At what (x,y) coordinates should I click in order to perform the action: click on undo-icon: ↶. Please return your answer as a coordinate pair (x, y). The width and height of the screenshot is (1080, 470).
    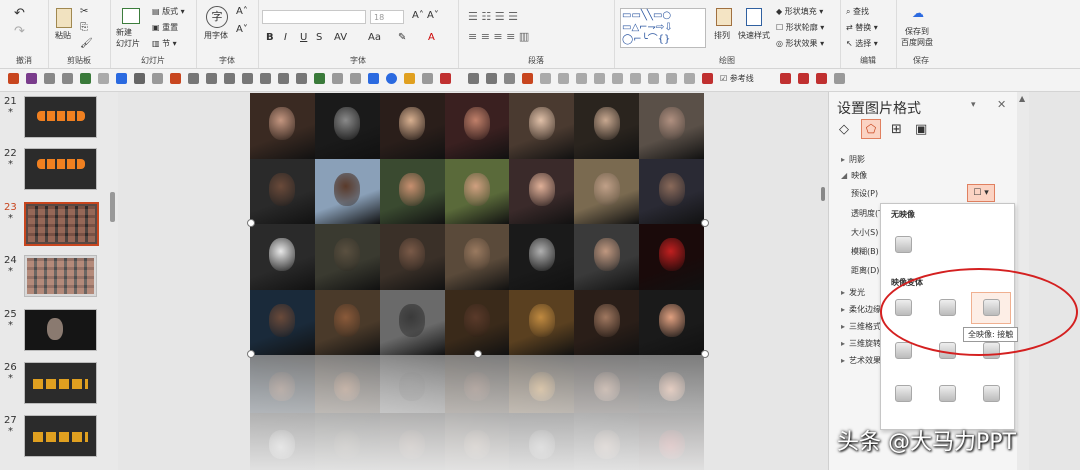
    Looking at the image, I should click on (19, 13).